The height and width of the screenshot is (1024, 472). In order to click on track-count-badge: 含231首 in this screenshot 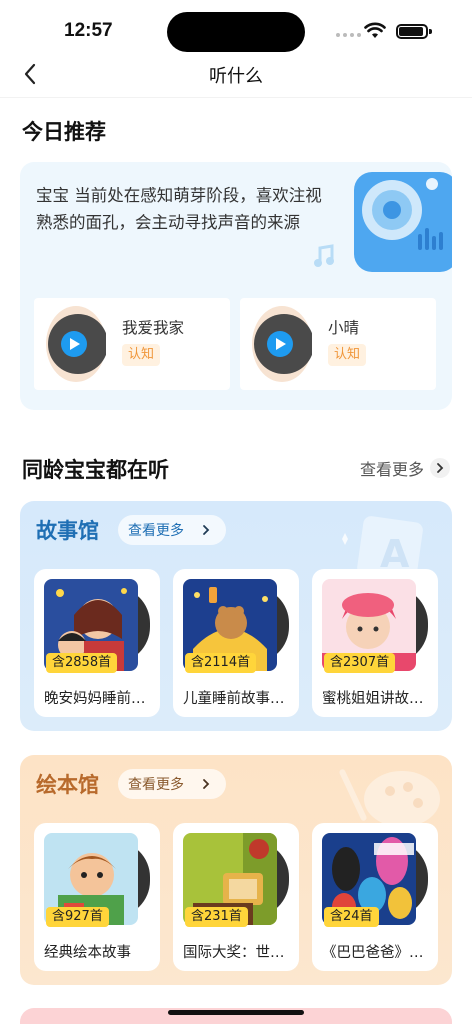, I will do `click(216, 917)`.